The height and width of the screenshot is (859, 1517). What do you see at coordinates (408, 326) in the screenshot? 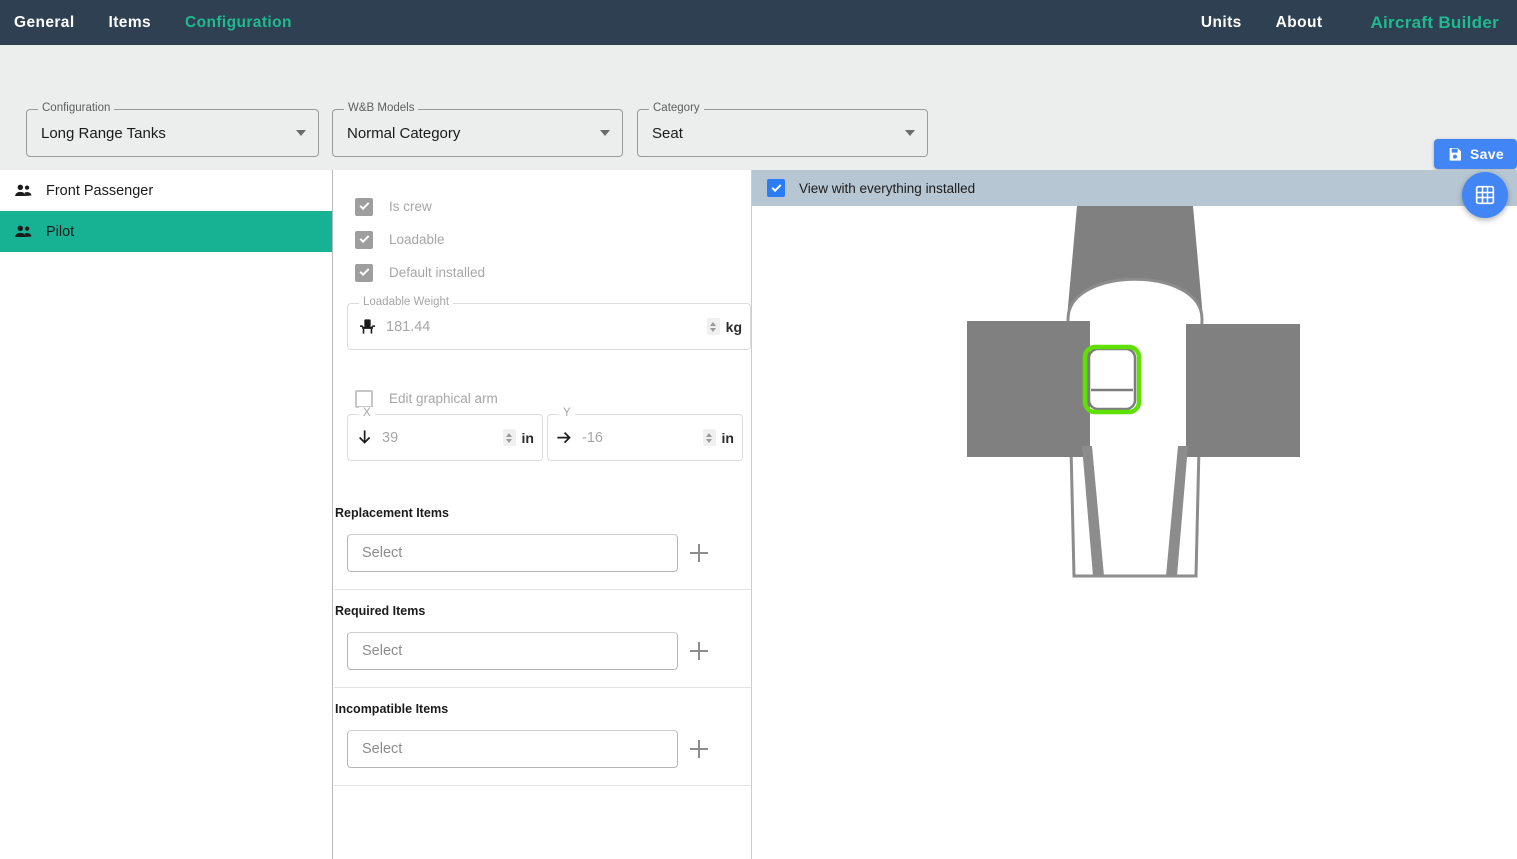
I see `loadable-weight-value: 181.44` at bounding box center [408, 326].